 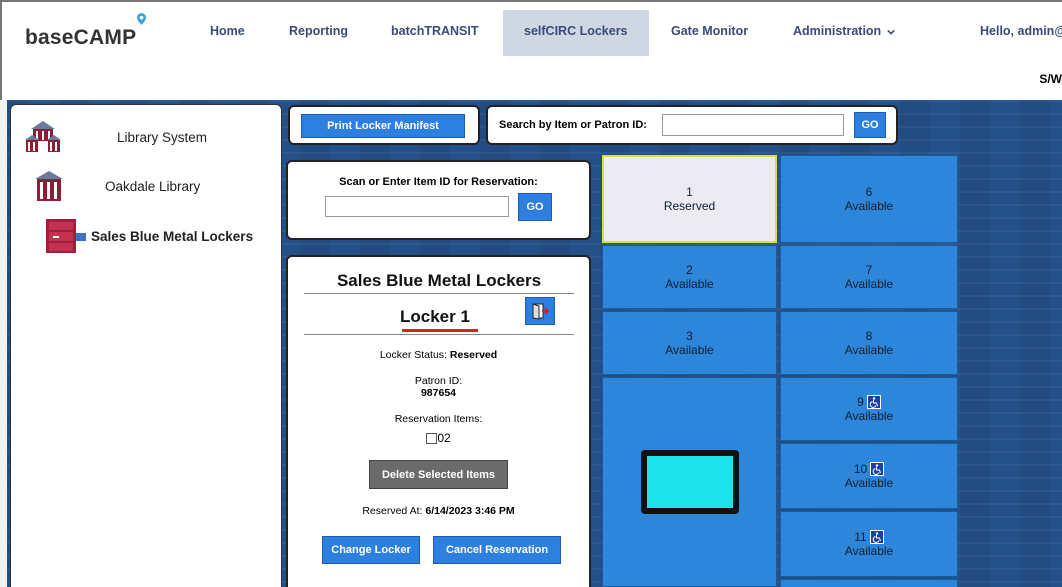 I want to click on locker-number: 7, so click(x=869, y=270).